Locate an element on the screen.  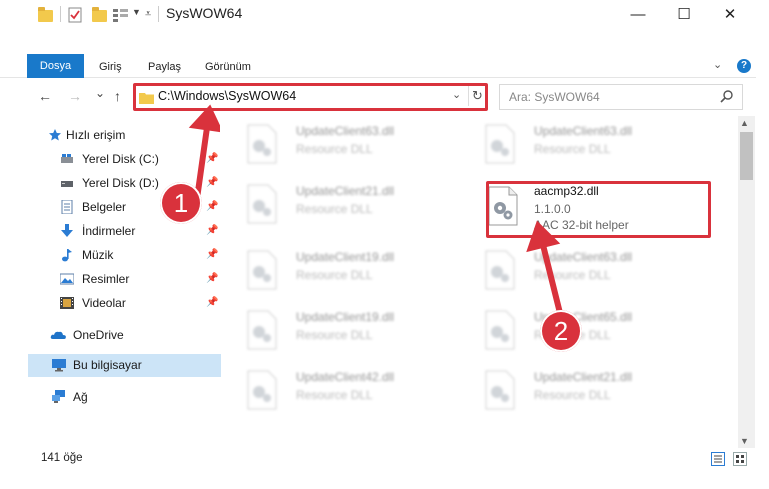
chevron-down-icon: ▼ is located at coordinates (136, 12).